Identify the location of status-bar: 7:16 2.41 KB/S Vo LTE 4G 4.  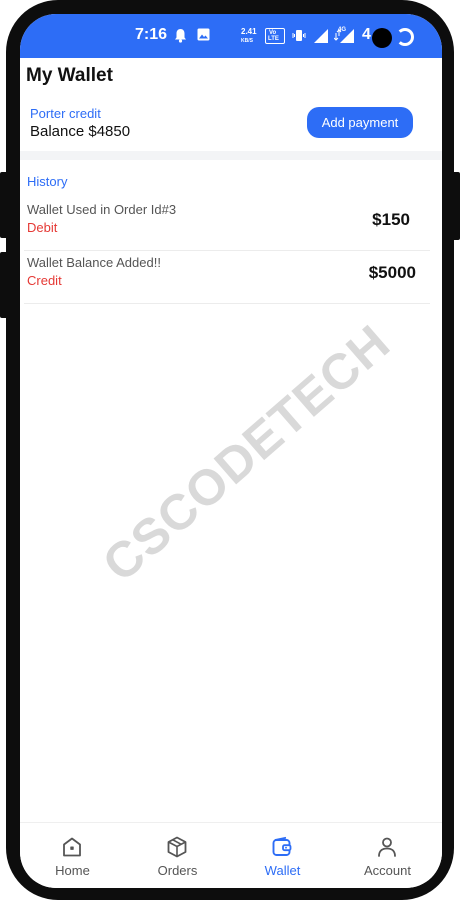
(231, 36).